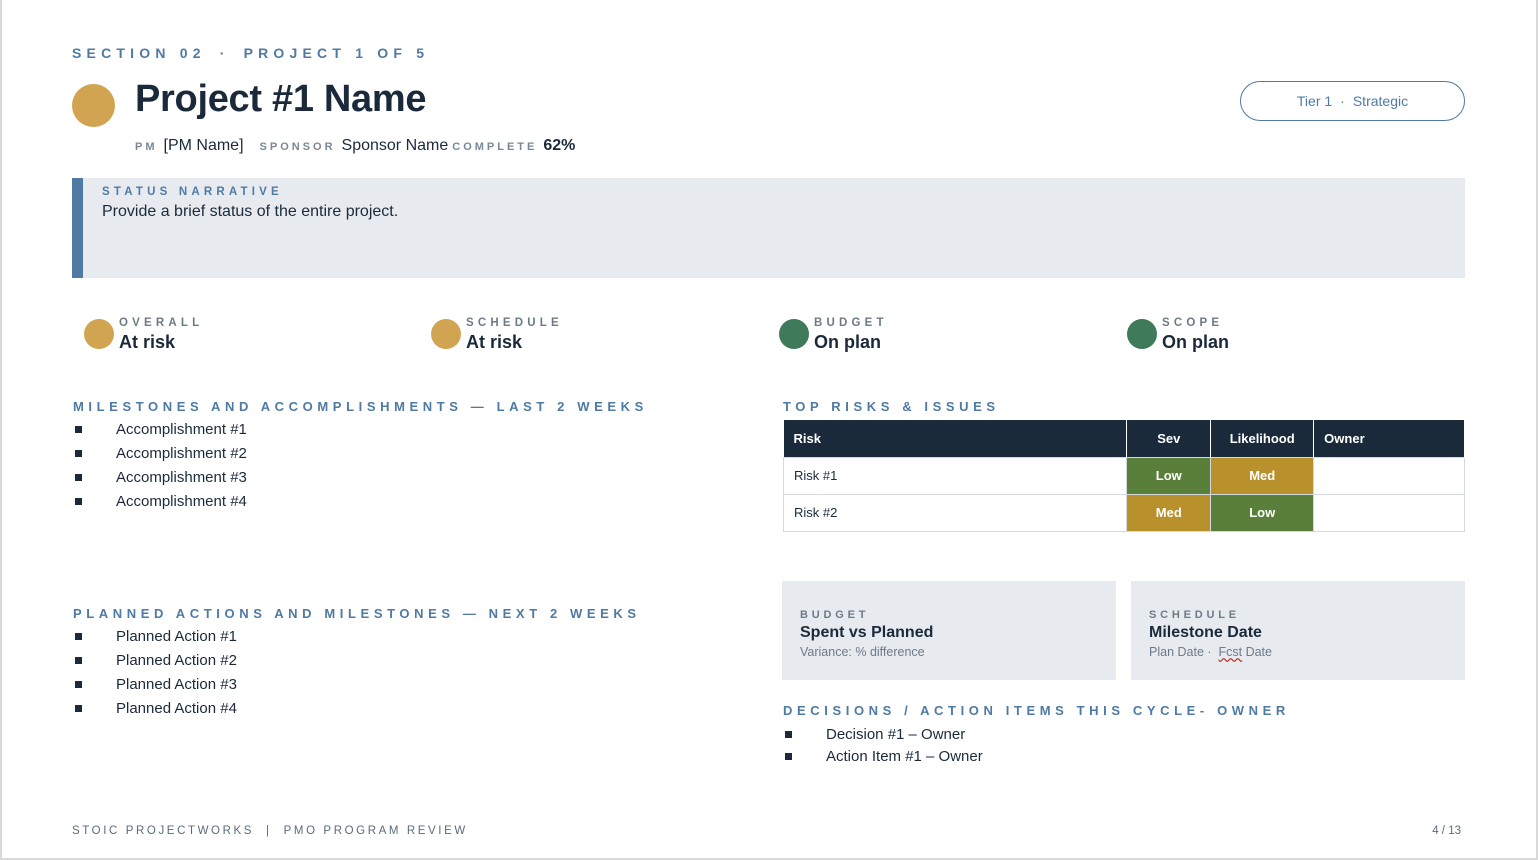 The width and height of the screenshot is (1538, 860). I want to click on list-item-text: Accomplishment #2, so click(181, 453).